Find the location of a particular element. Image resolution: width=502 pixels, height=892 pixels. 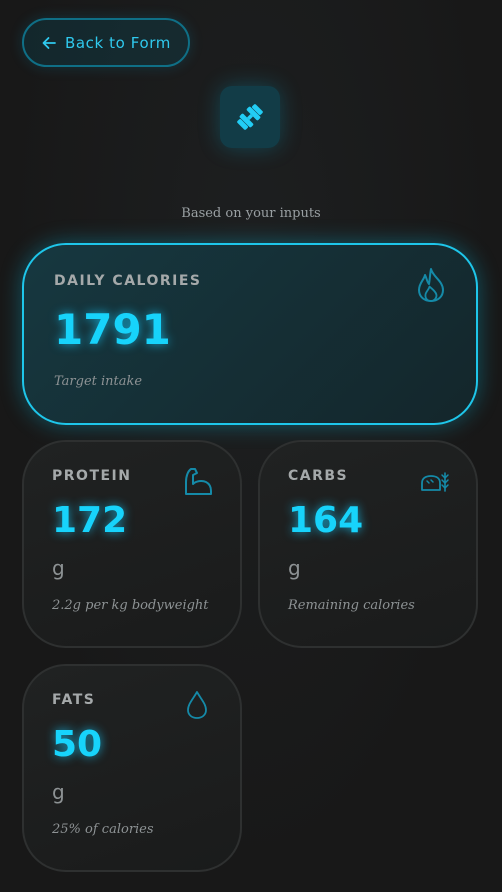

daily-calories-label: DAILY CALORIES is located at coordinates (128, 281).